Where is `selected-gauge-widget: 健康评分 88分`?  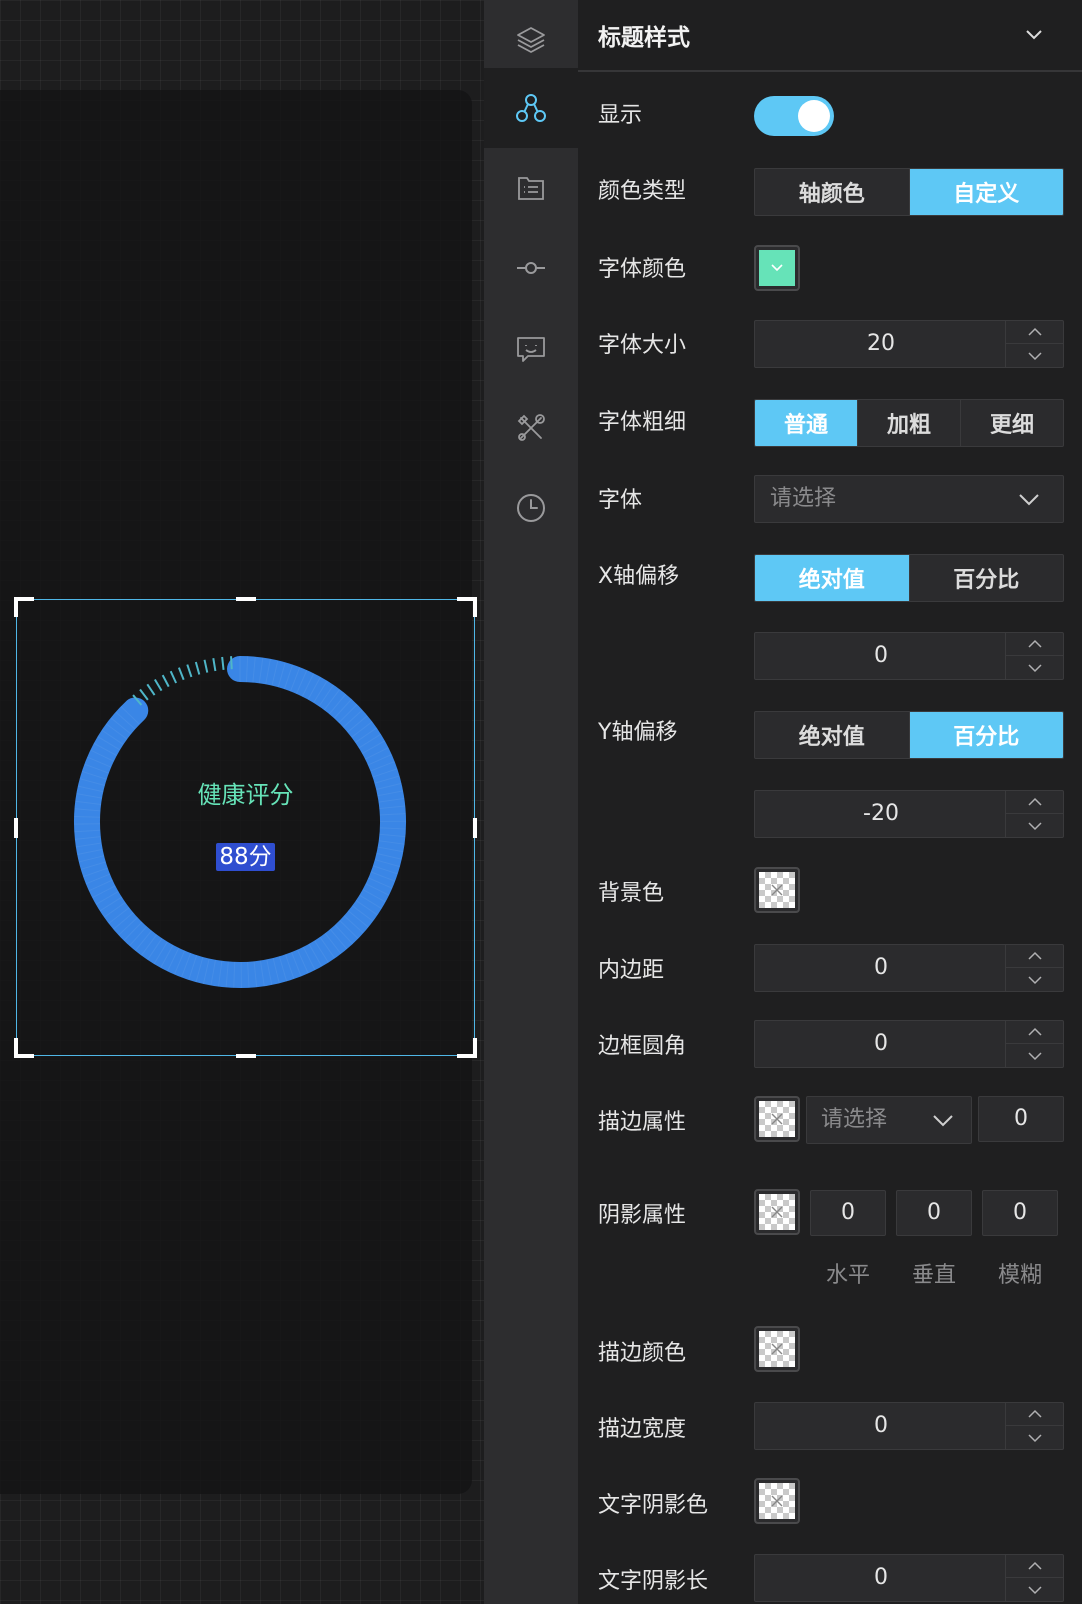 selected-gauge-widget: 健康评分 88分 is located at coordinates (245, 827).